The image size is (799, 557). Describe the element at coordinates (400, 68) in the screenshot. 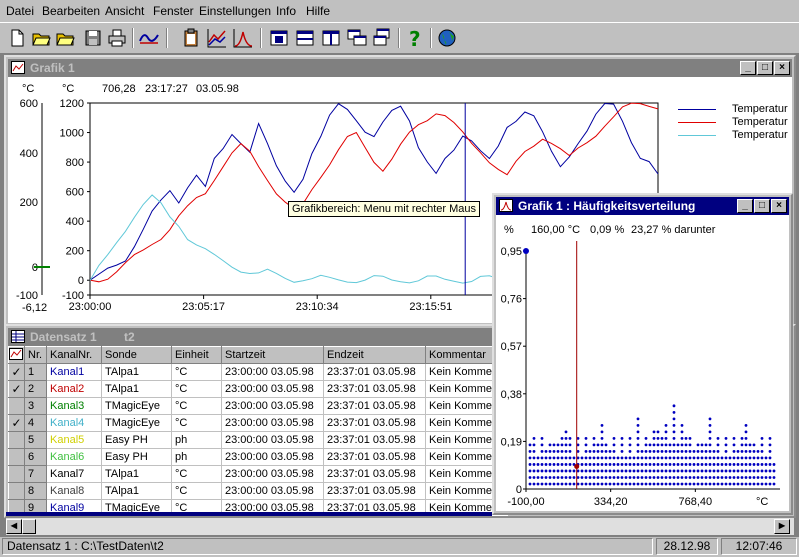

I see `graph-window-titlebar: Grafik 1 _ □ ×` at that location.